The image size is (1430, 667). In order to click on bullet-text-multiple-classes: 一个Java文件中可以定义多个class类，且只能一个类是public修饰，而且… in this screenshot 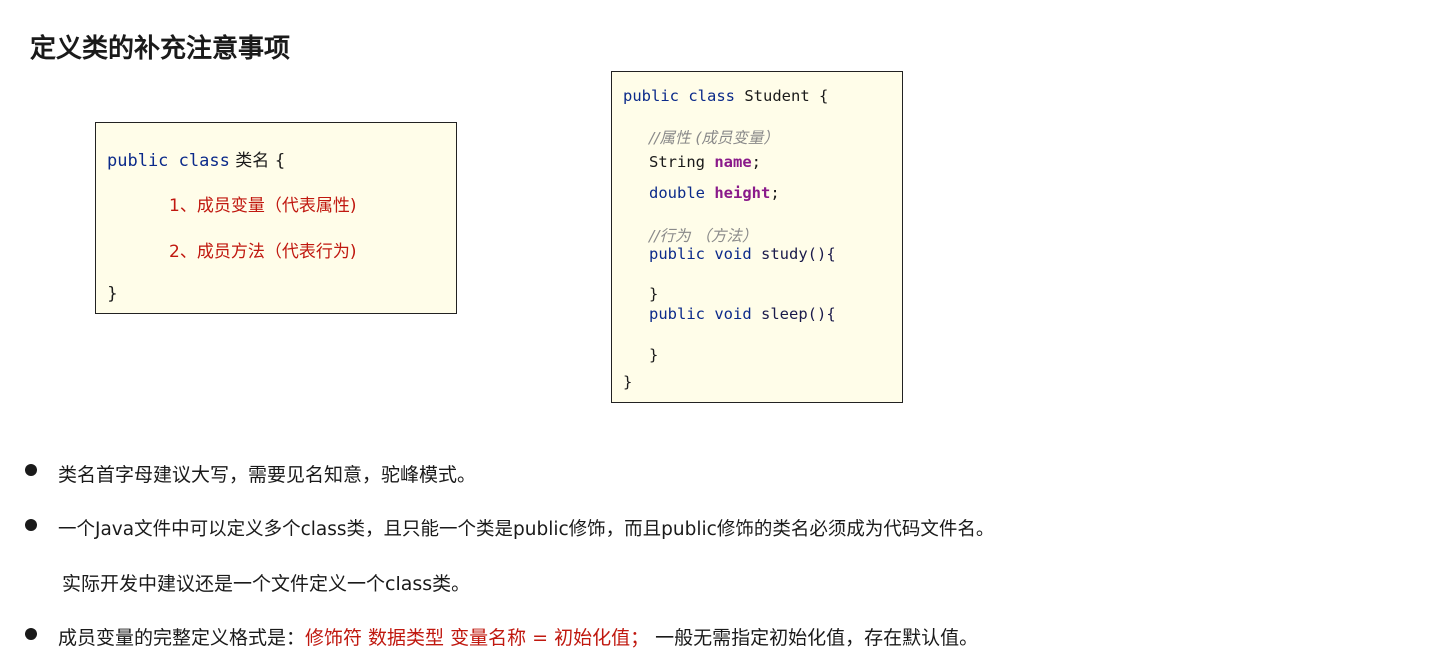, I will do `click(526, 529)`.